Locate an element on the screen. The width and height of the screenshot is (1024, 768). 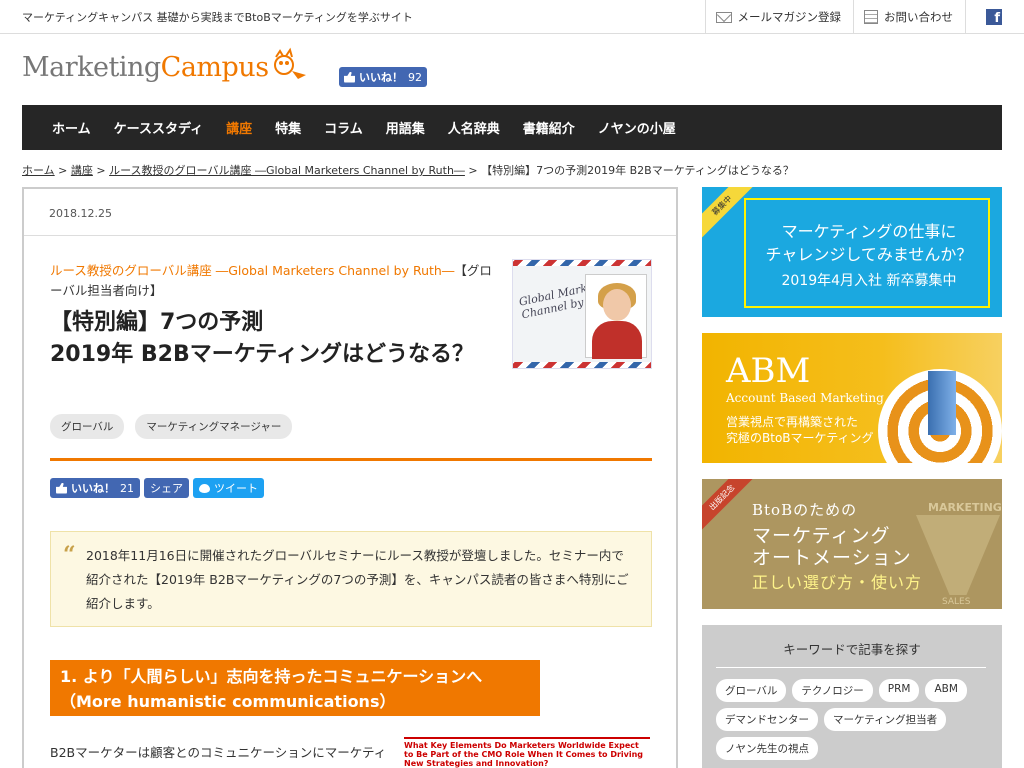
site-logo: MarketingCampus is located at coordinates (145, 67).